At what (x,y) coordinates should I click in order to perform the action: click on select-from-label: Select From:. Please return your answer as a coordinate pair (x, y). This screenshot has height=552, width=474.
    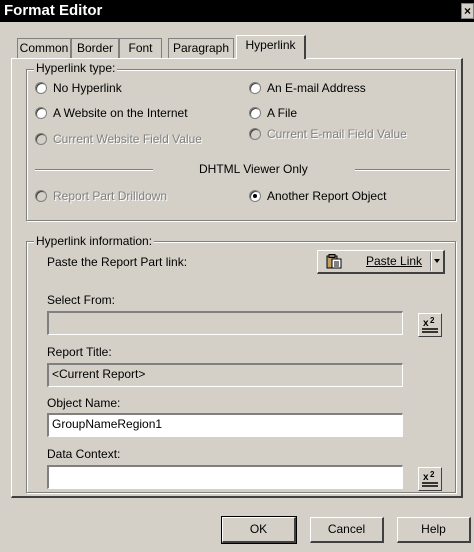
    Looking at the image, I should click on (81, 300).